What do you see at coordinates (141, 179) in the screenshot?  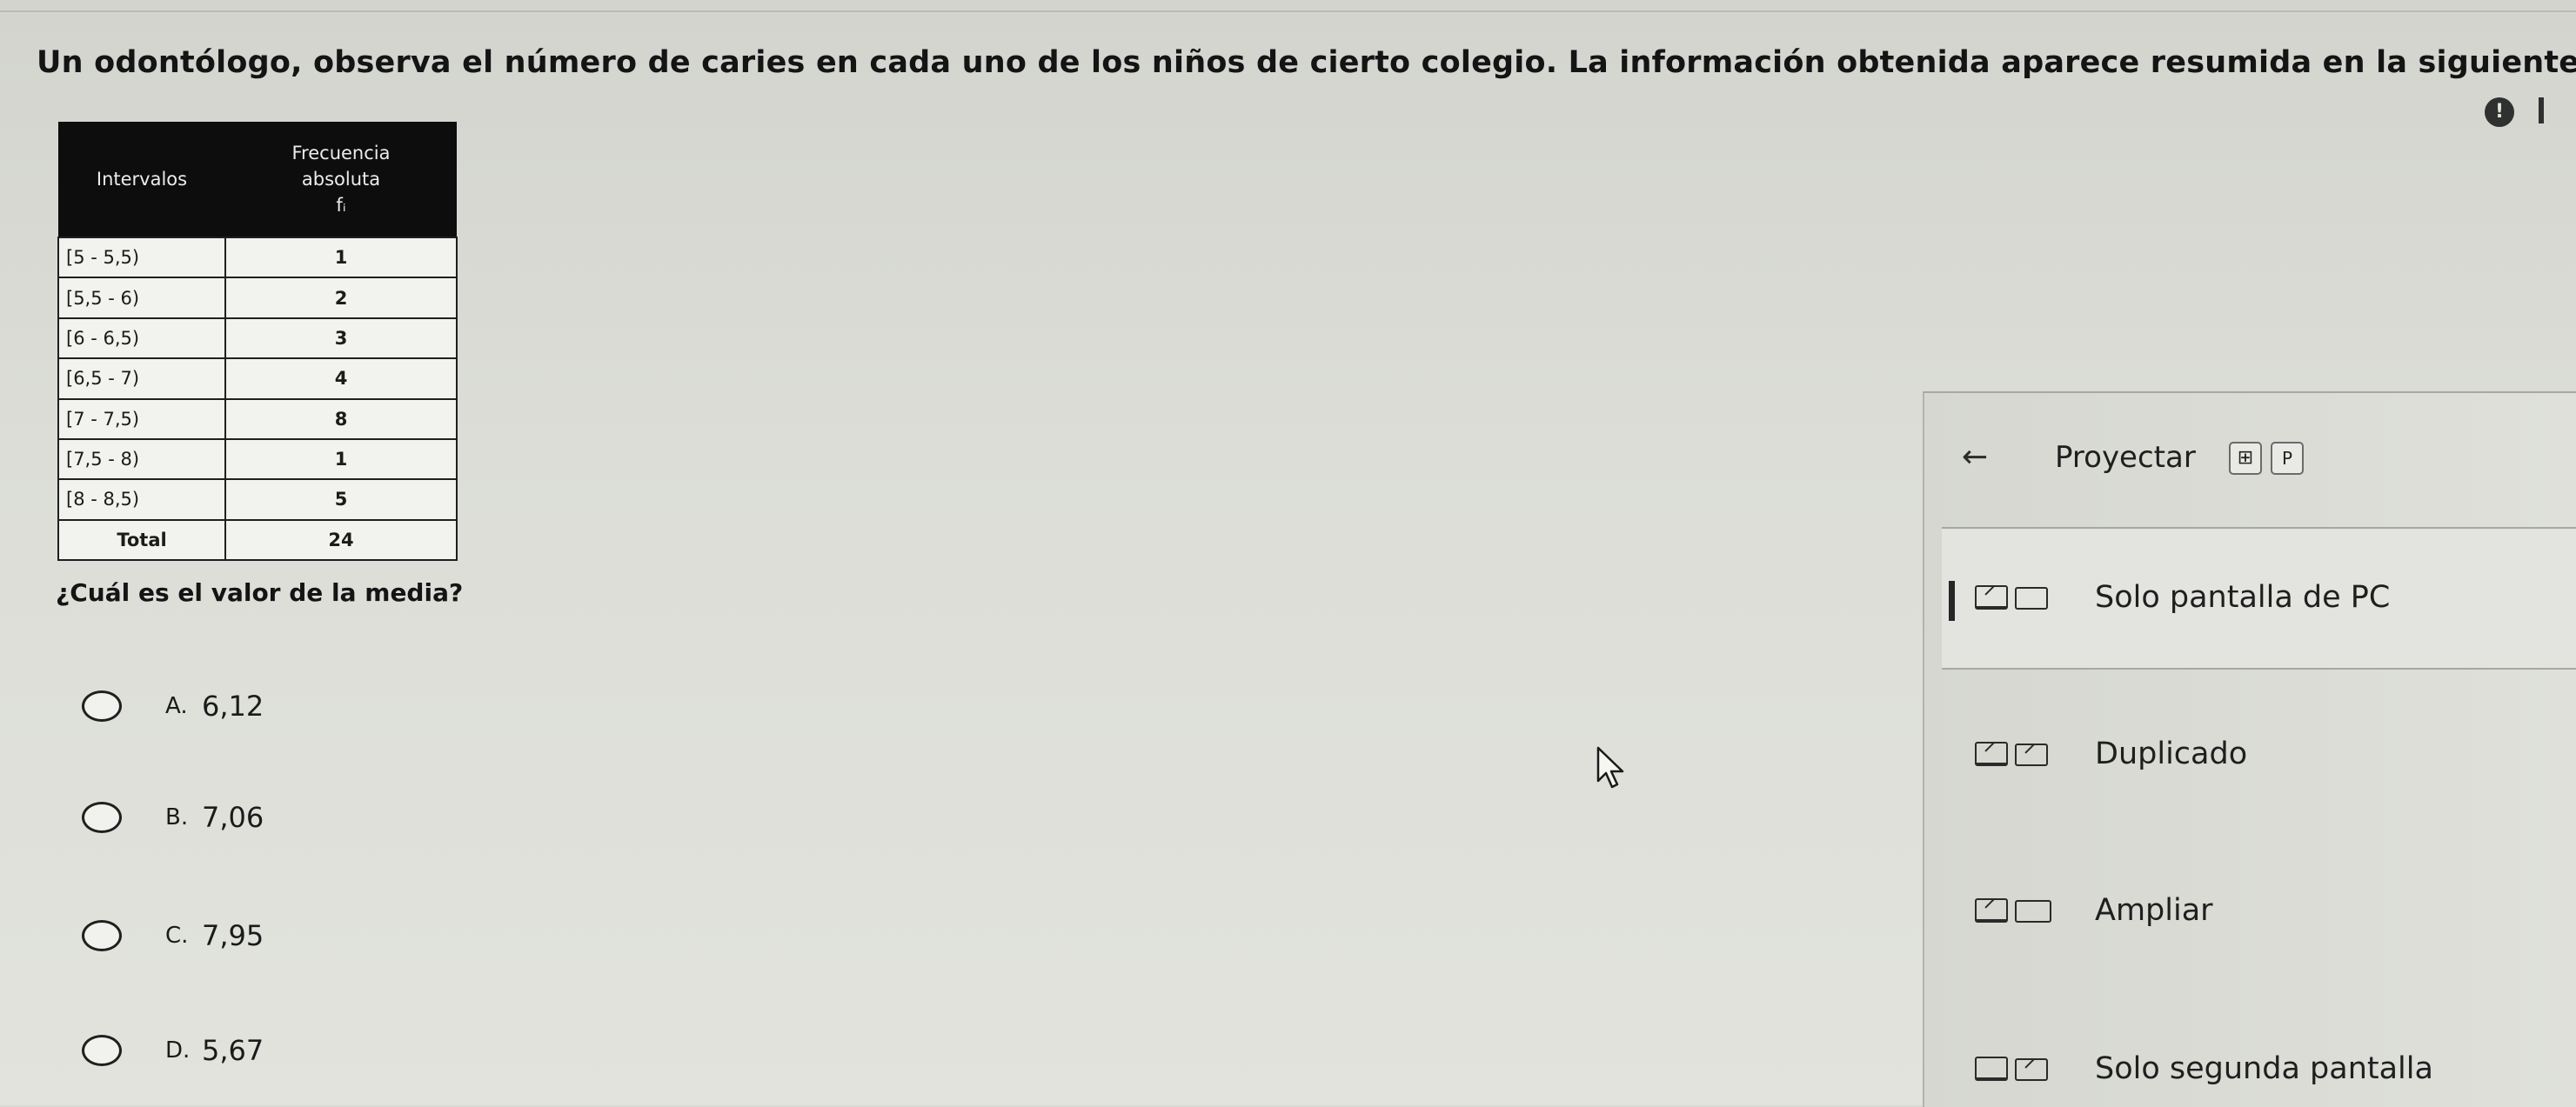 I see `table-header-intervalos: Intervalos` at bounding box center [141, 179].